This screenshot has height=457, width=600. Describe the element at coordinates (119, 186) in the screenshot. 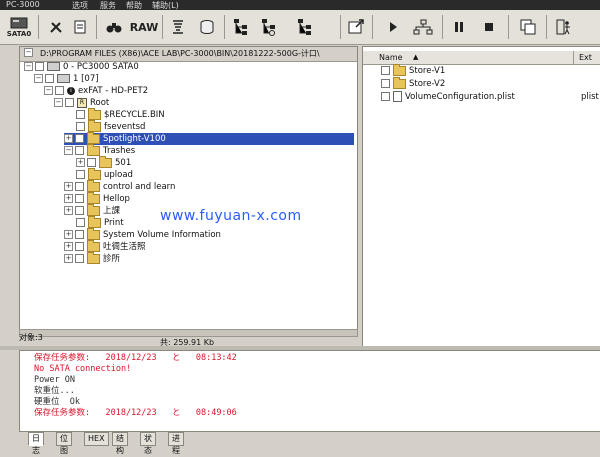

I see `tree-item-control: + control and learn` at that location.